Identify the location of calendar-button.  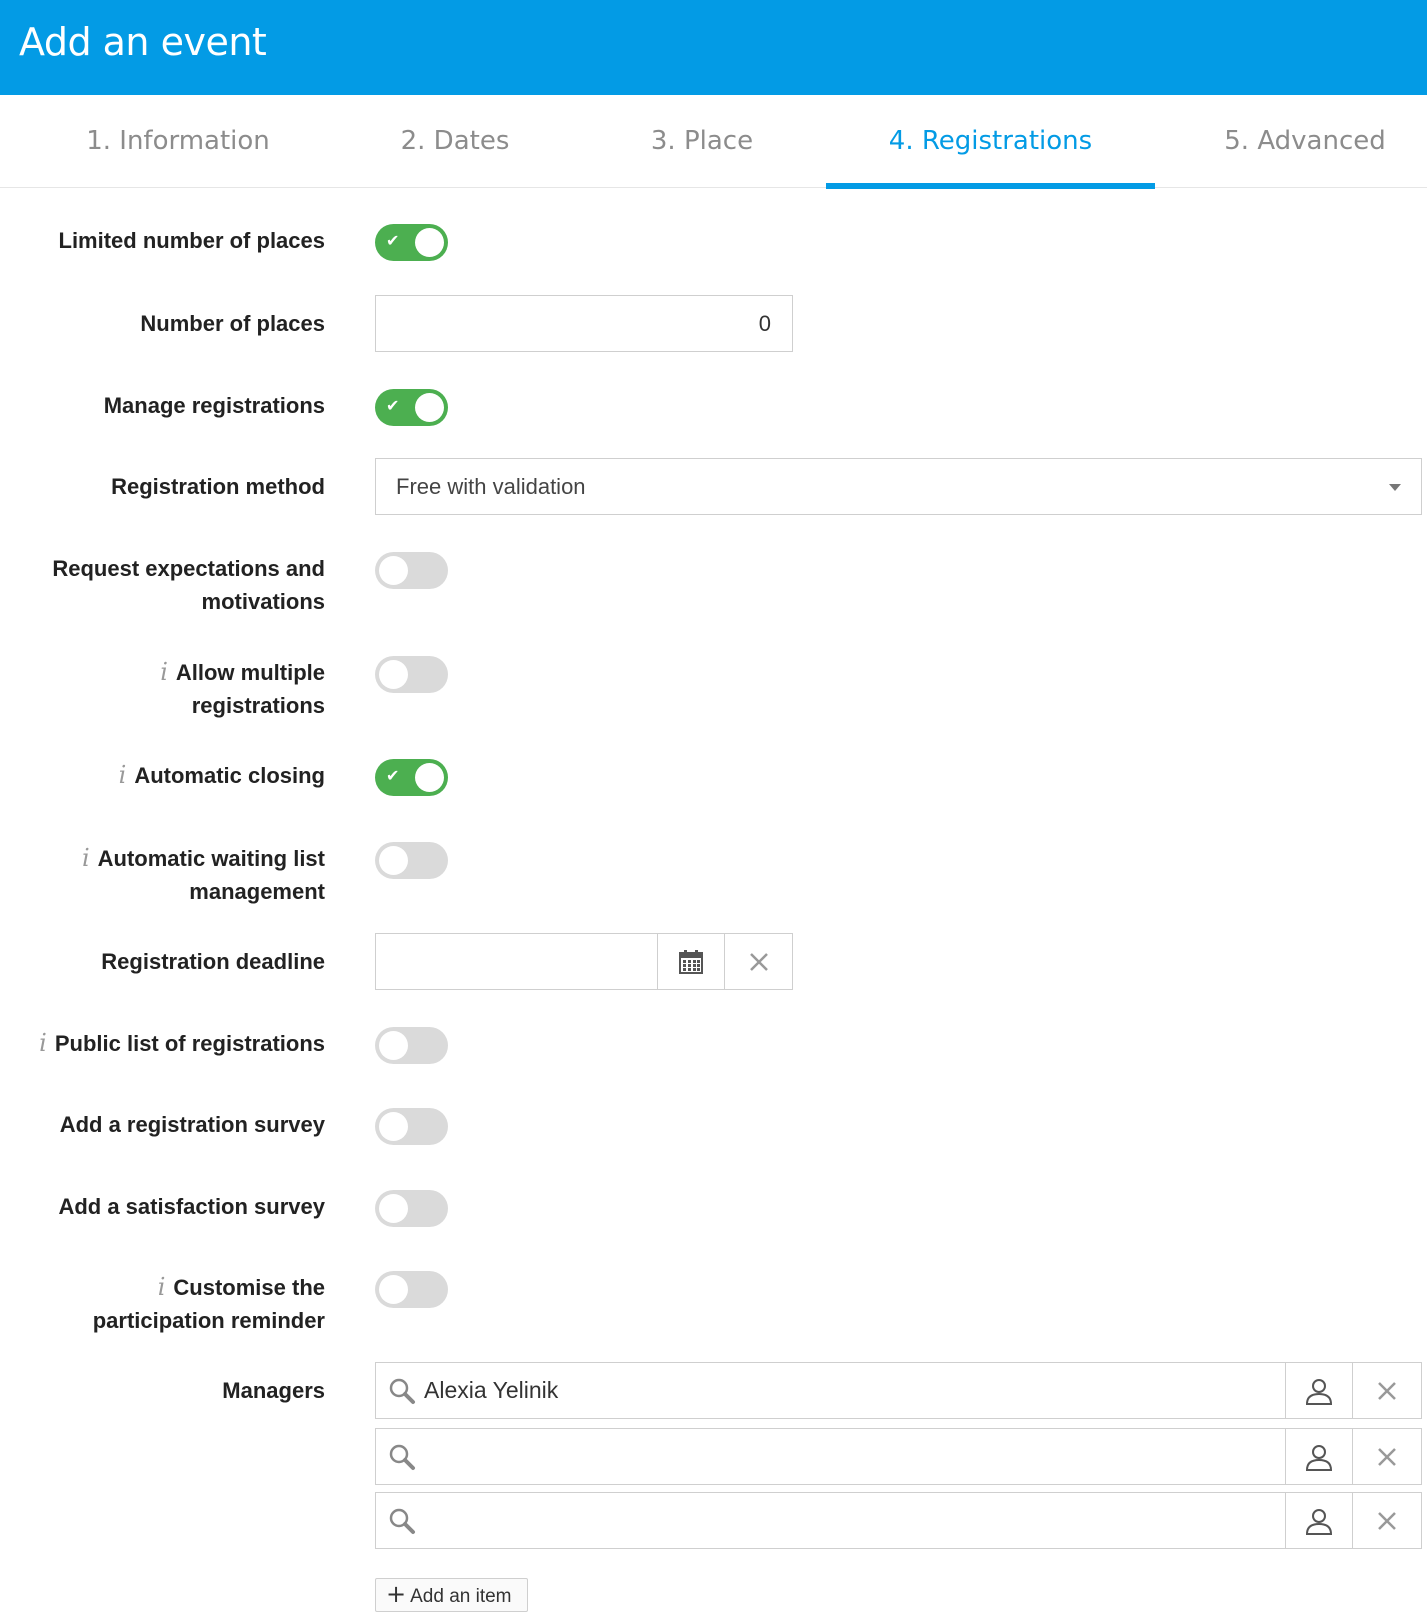
(691, 961).